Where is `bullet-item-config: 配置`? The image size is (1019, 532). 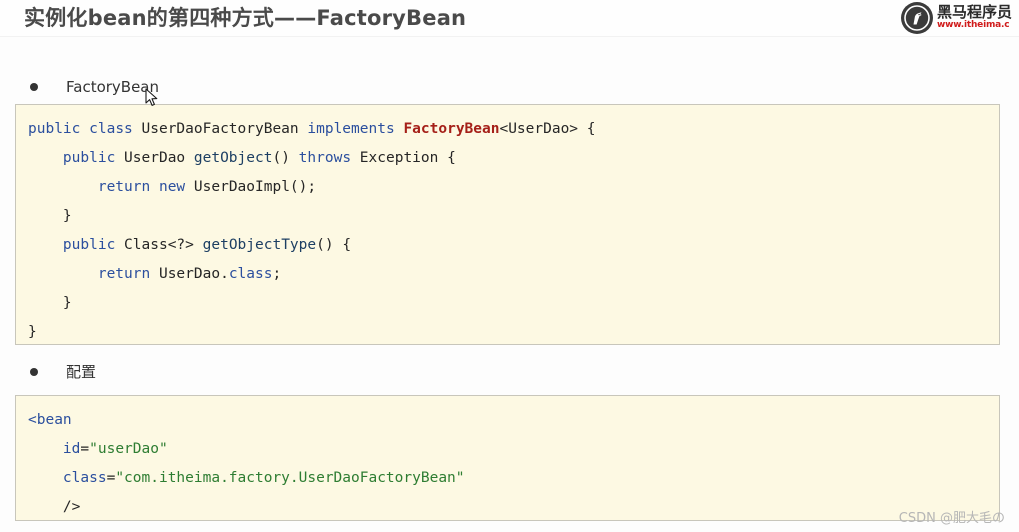 bullet-item-config: 配置 is located at coordinates (63, 371).